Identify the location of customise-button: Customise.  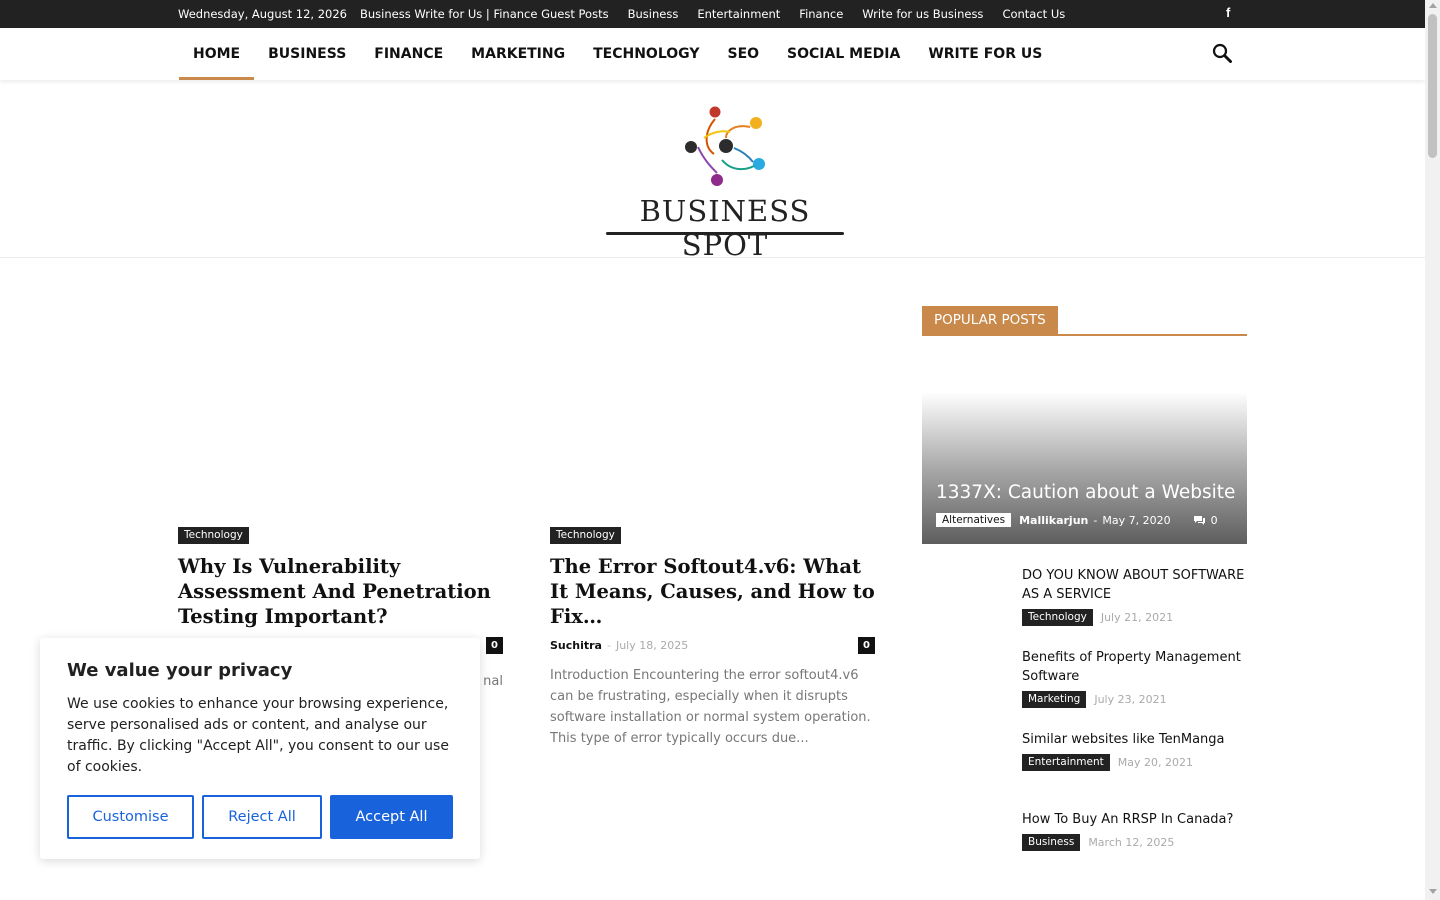
(130, 817).